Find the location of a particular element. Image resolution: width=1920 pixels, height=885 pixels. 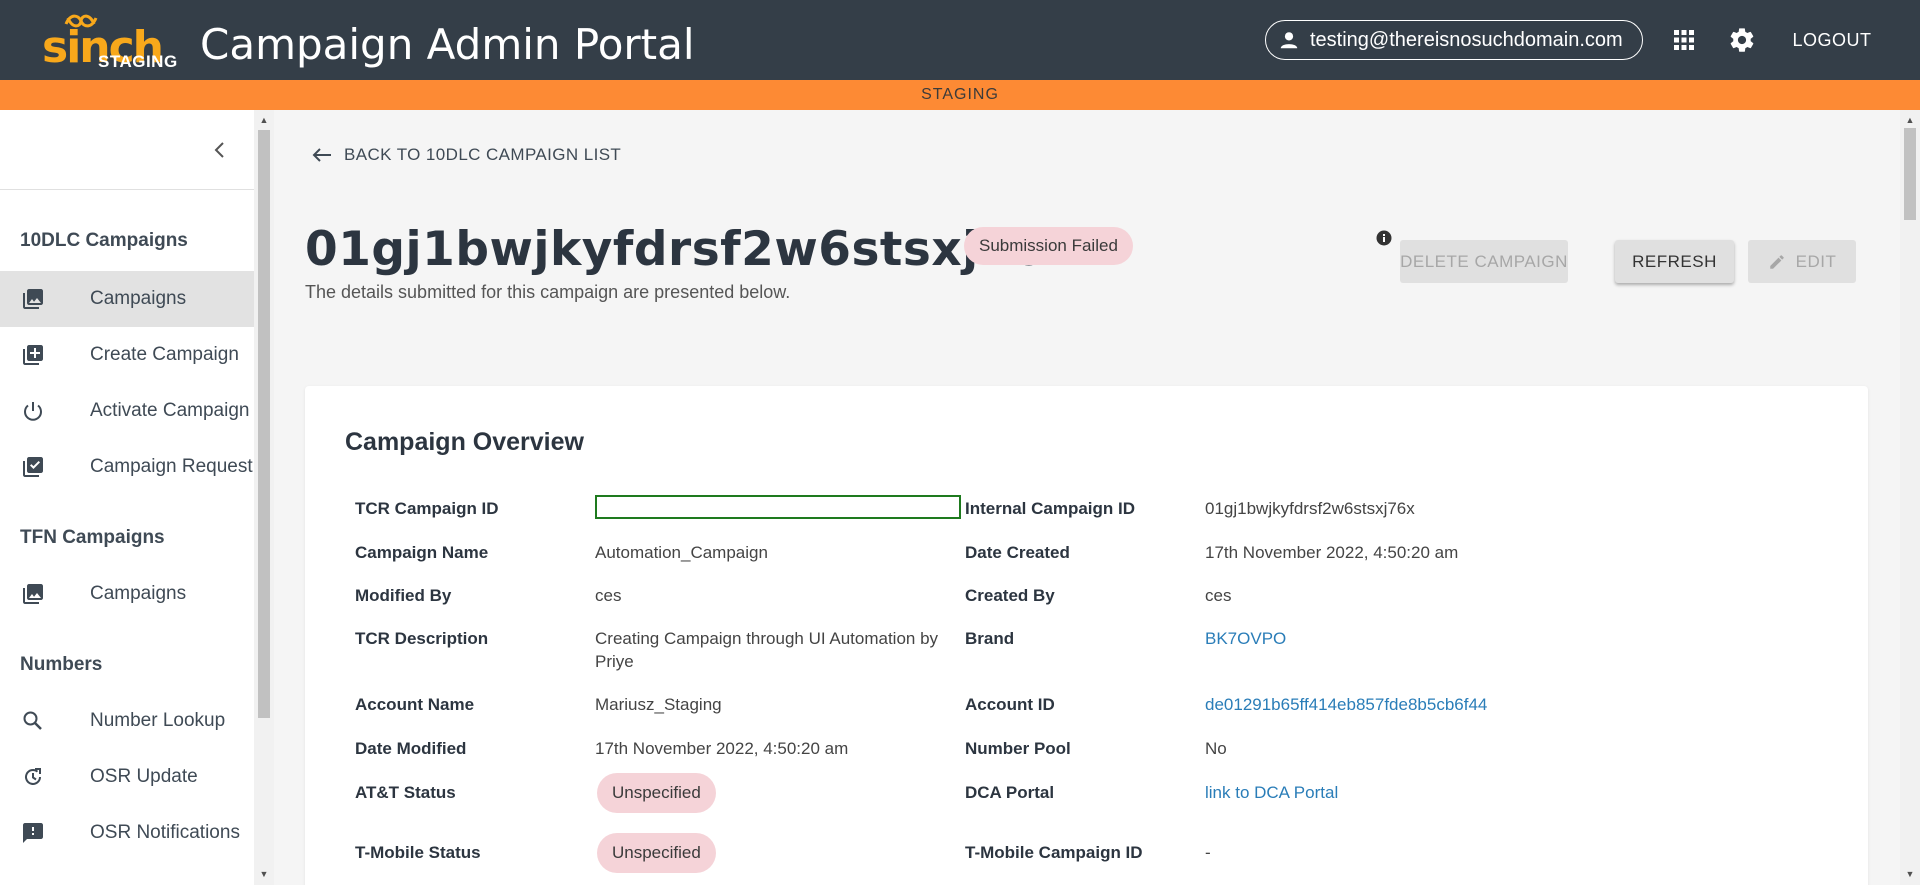

sidebar-item-label: Create Campaign is located at coordinates (164, 354).